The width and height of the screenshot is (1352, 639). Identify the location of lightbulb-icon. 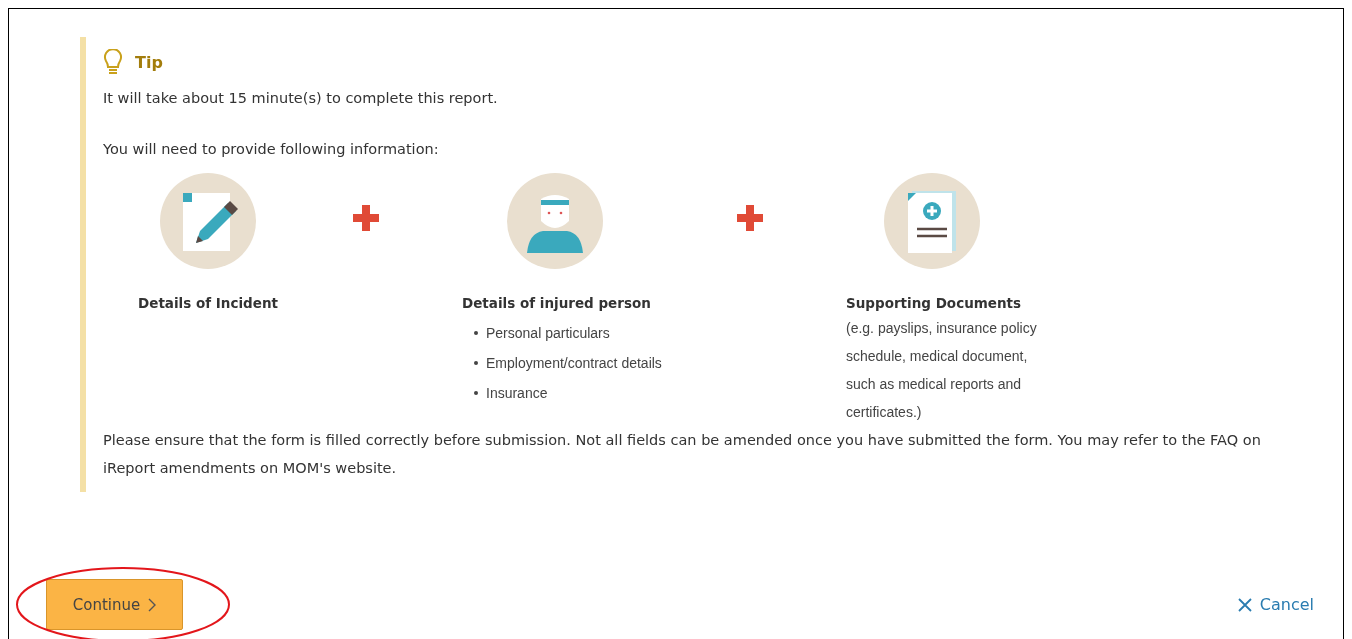
(113, 62).